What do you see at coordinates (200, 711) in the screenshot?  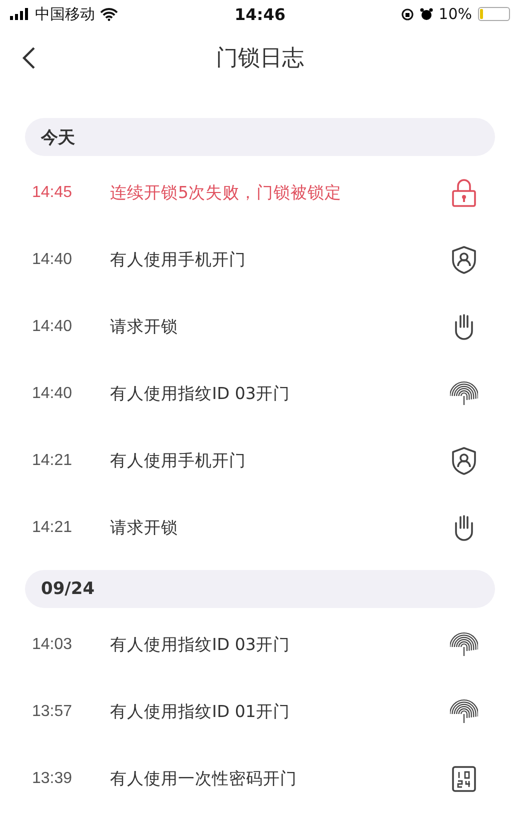 I see `log-message: 有人使用指纹ID 01开门` at bounding box center [200, 711].